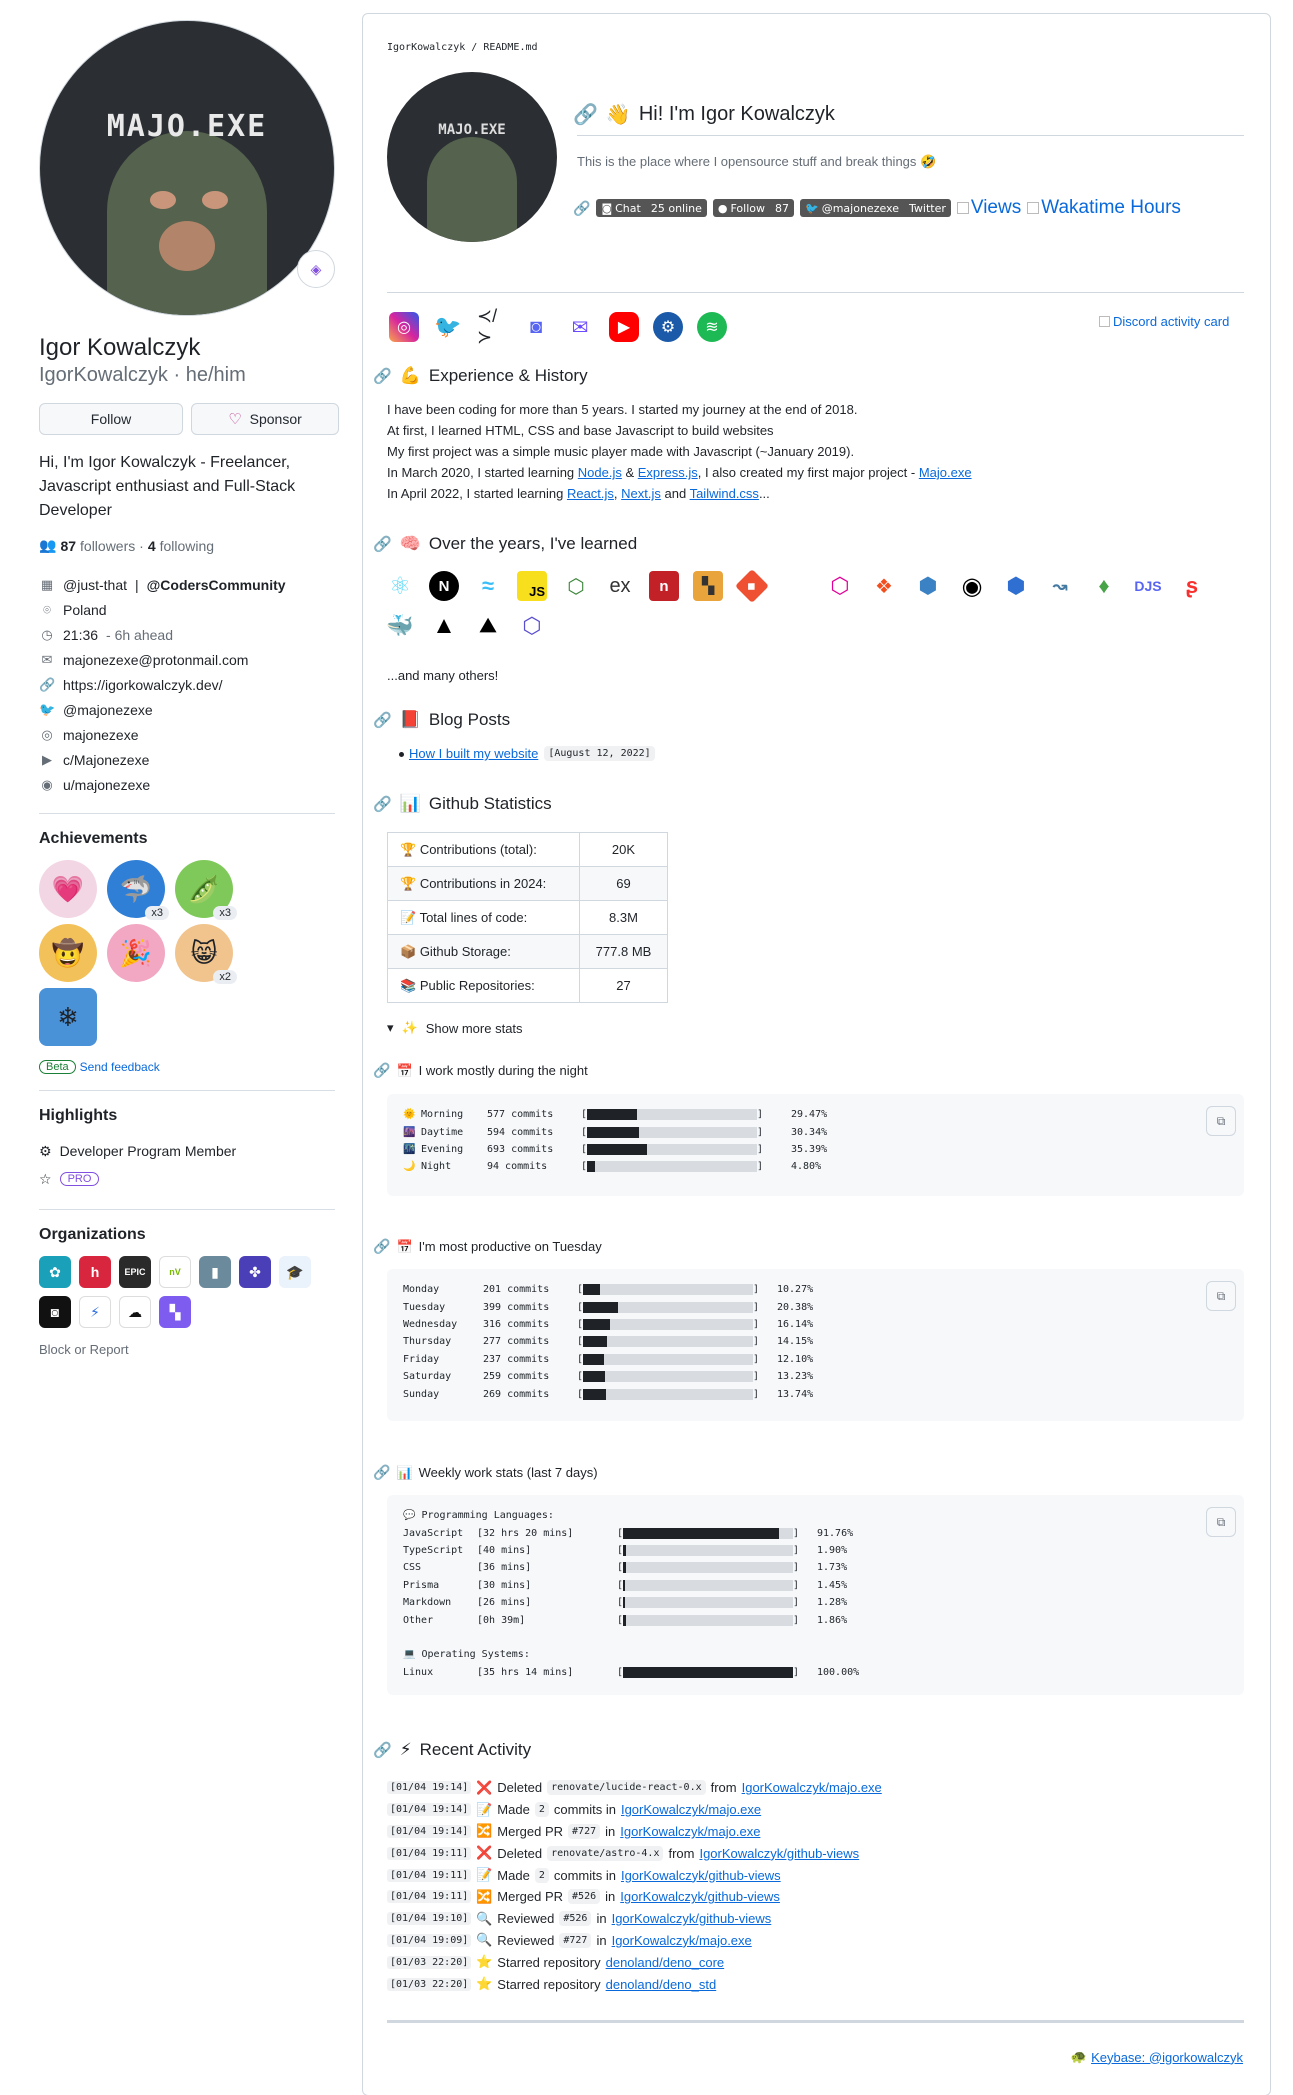  What do you see at coordinates (576, 586) in the screenshot?
I see `nodejs-icon: ⬡` at bounding box center [576, 586].